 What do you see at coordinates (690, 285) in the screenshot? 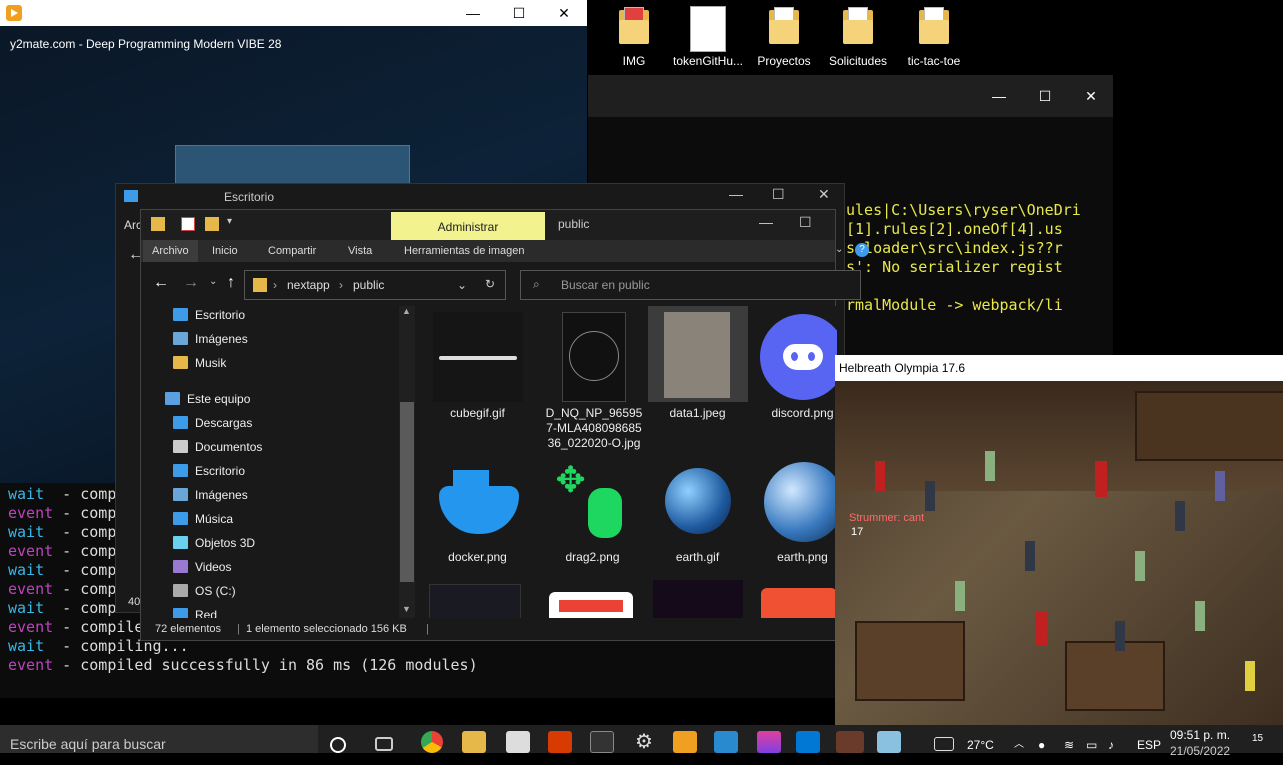
I see `search-input: ⌕ Buscar en public` at bounding box center [690, 285].